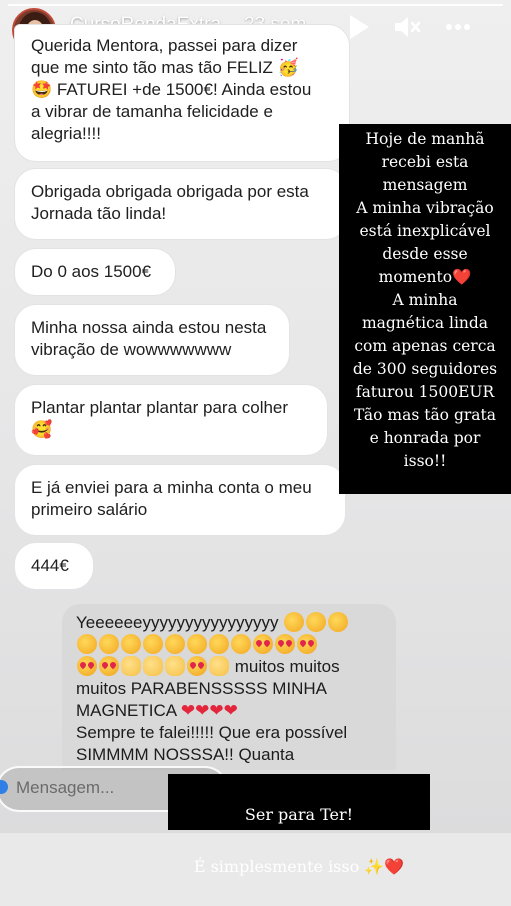 Image resolution: width=511 pixels, height=906 pixels. What do you see at coordinates (177, 622) in the screenshot?
I see `reply-line: Yeeeeeeyyyyyyyyyyyyyyyy` at bounding box center [177, 622].